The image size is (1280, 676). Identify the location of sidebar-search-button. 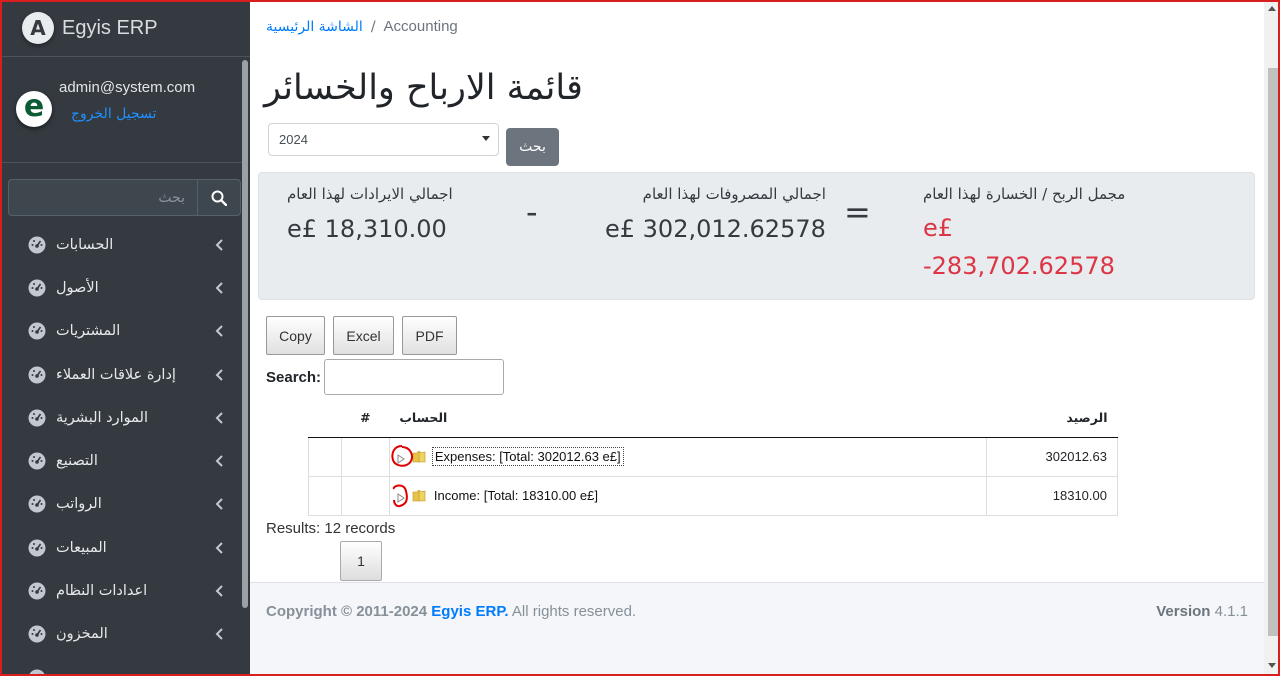
(219, 197).